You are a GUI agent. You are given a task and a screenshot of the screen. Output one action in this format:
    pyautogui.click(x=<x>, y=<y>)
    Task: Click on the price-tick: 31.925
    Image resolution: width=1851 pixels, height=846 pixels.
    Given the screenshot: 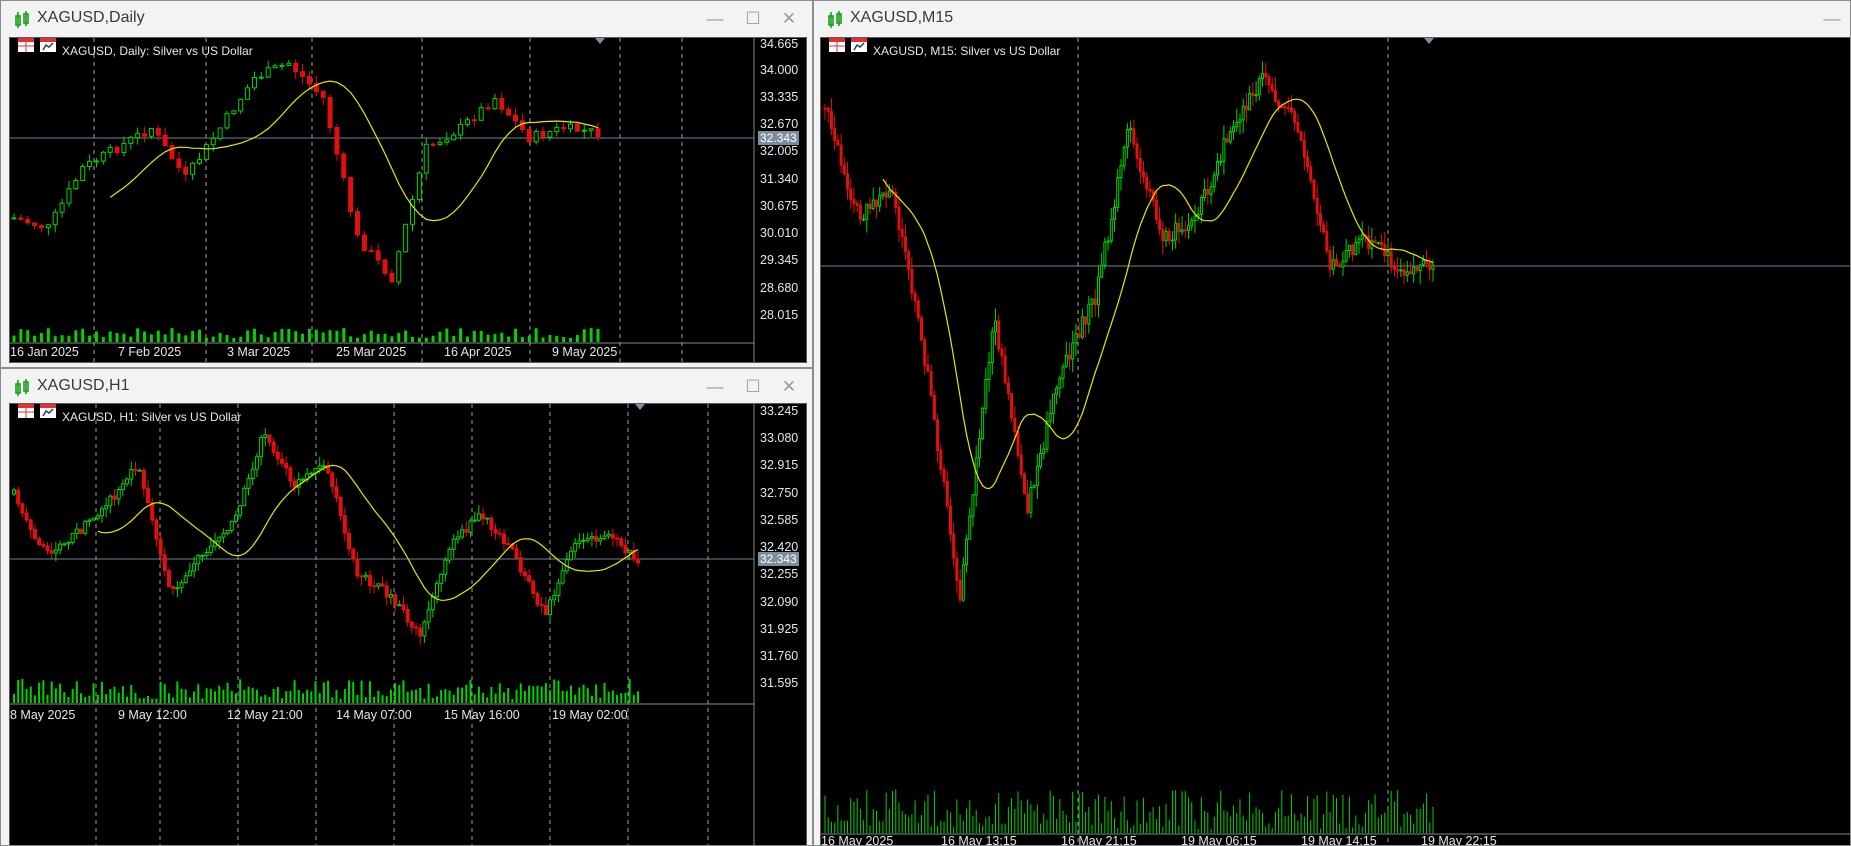 What is the action you would take?
    pyautogui.click(x=779, y=629)
    